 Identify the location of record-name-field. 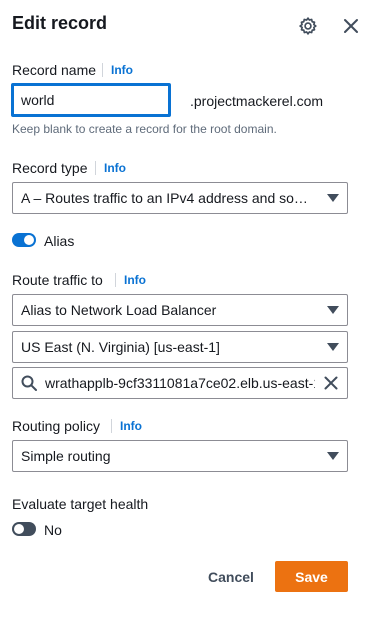
(91, 100).